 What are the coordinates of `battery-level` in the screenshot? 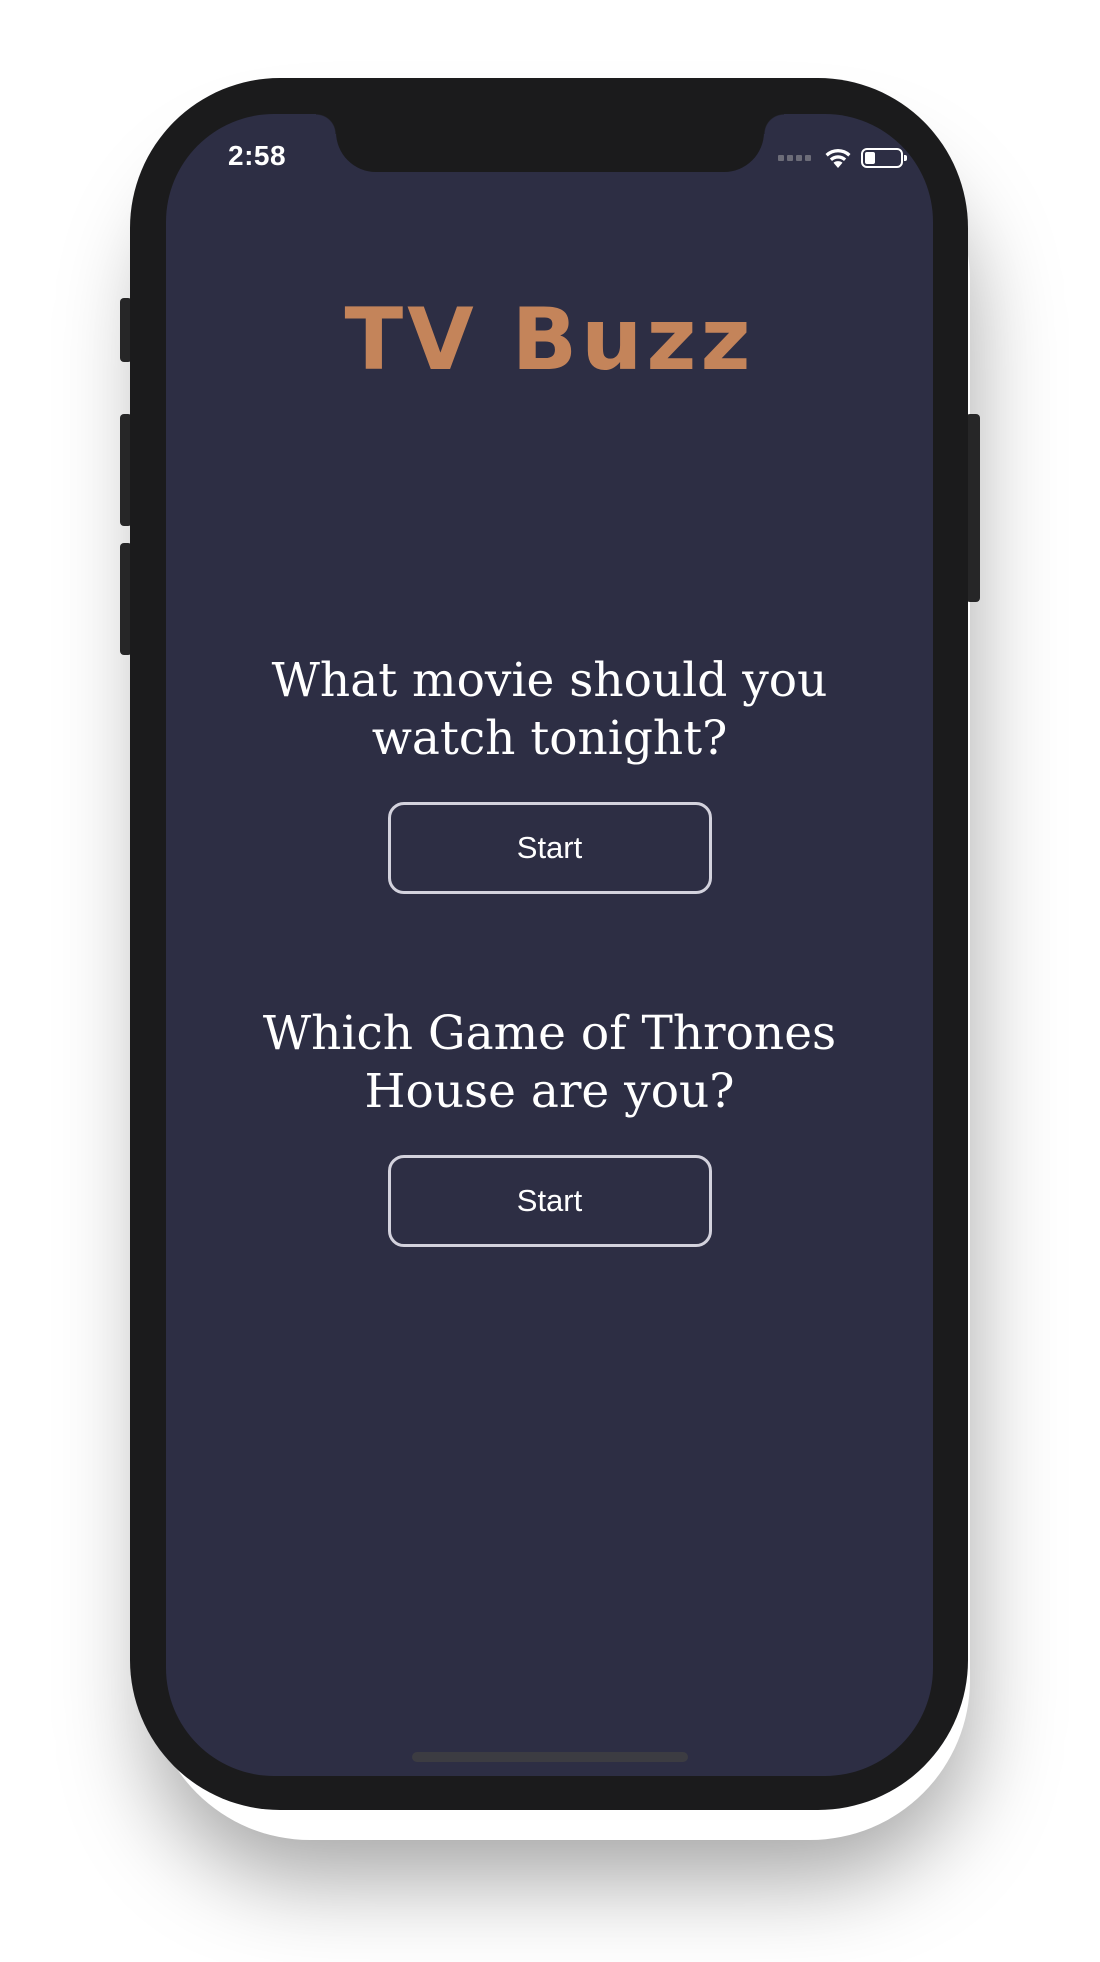 It's located at (870, 158).